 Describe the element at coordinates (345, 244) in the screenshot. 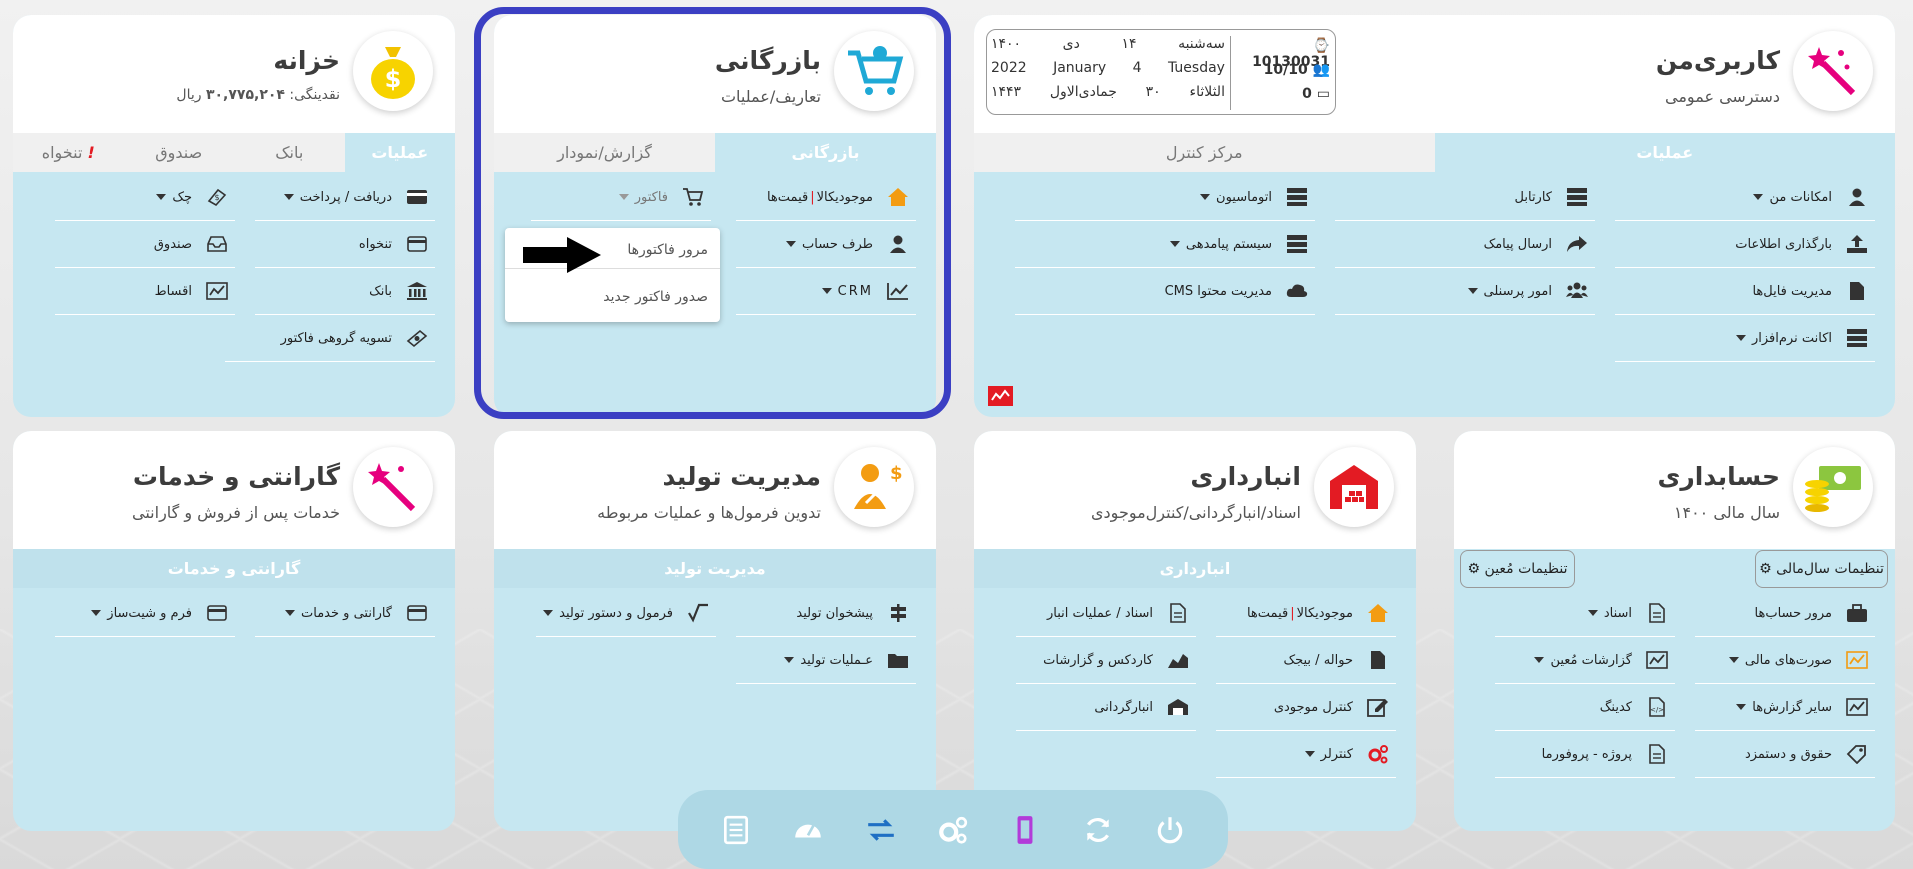

I see `menu-item-petty: تنخواه` at that location.